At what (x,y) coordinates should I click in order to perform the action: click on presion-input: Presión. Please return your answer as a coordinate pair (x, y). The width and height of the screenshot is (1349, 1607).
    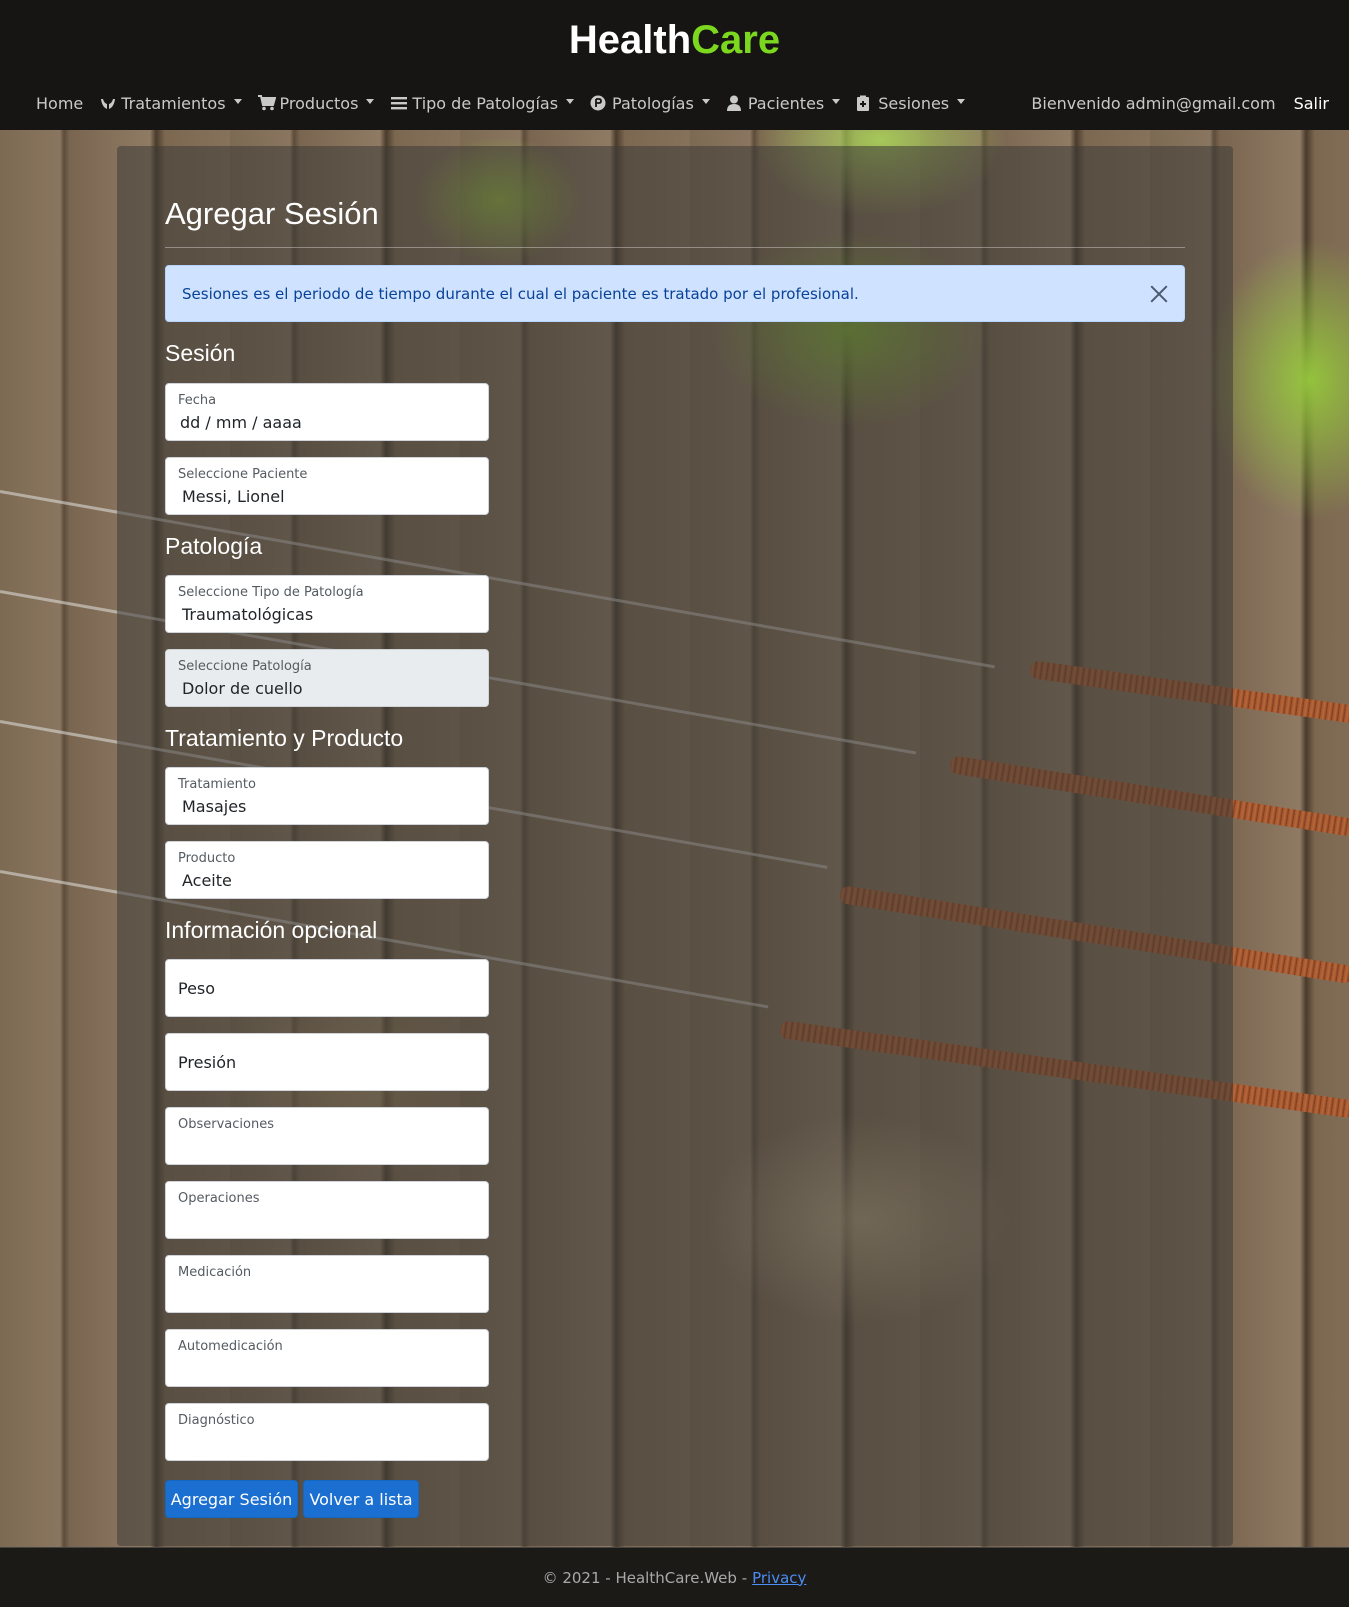
    Looking at the image, I should click on (327, 1062).